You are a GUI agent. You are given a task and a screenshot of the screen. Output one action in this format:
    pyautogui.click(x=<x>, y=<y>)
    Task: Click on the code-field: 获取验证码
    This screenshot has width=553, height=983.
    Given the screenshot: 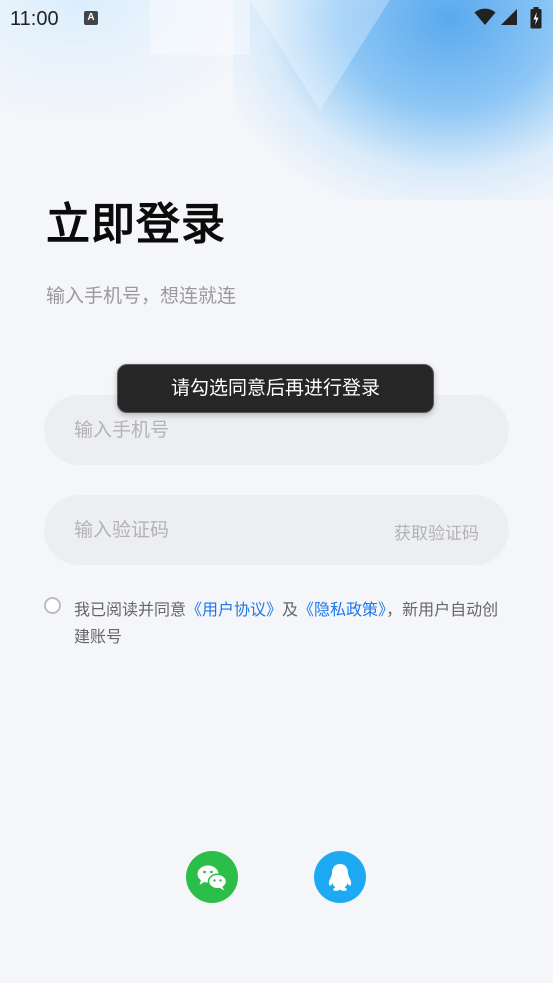 What is the action you would take?
    pyautogui.click(x=276, y=530)
    